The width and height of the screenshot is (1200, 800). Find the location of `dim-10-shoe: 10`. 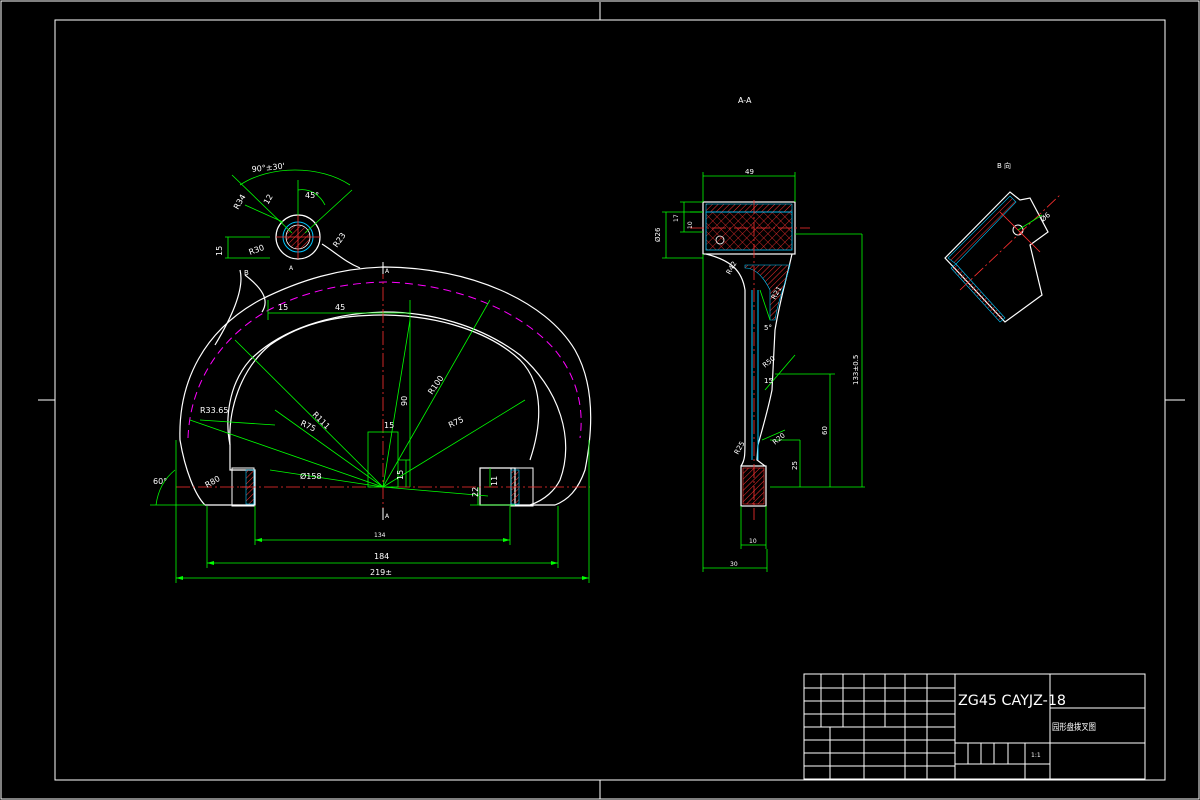

dim-10-shoe: 10 is located at coordinates (753, 541).